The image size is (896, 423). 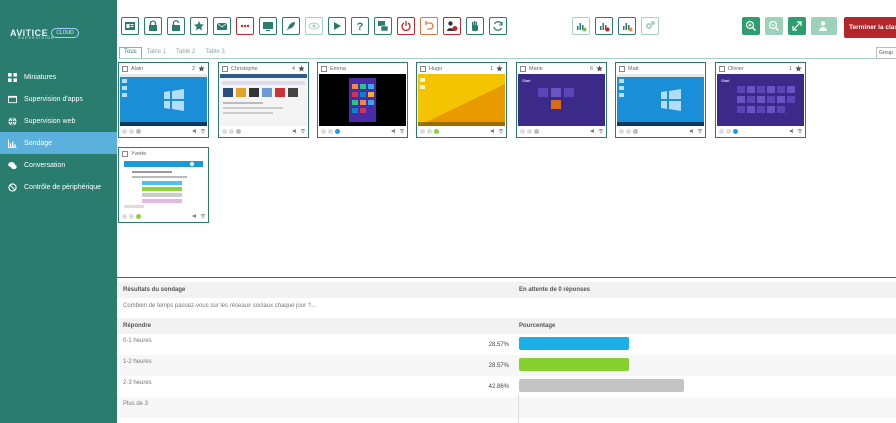 I want to click on student-thumbnail: Olivier 1 Start, so click(x=760, y=100).